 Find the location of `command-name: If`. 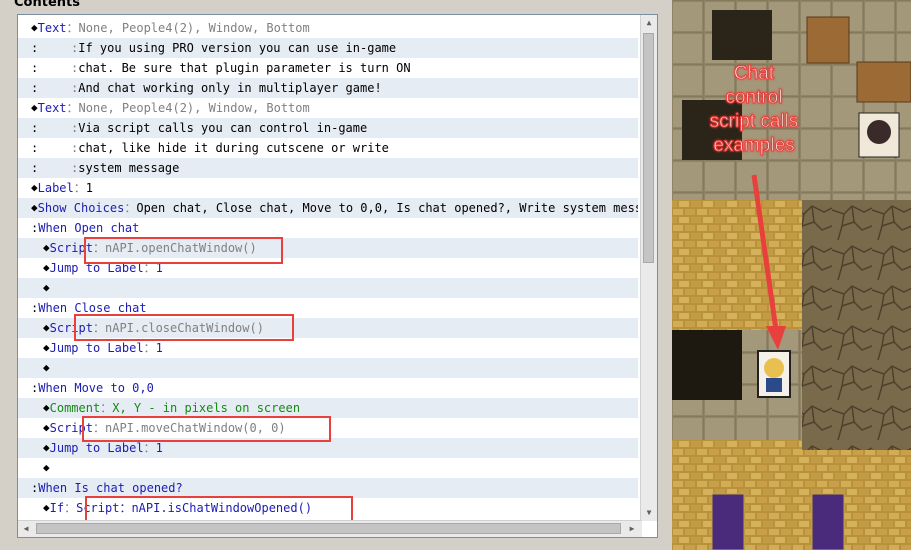

command-name: If is located at coordinates (57, 508).